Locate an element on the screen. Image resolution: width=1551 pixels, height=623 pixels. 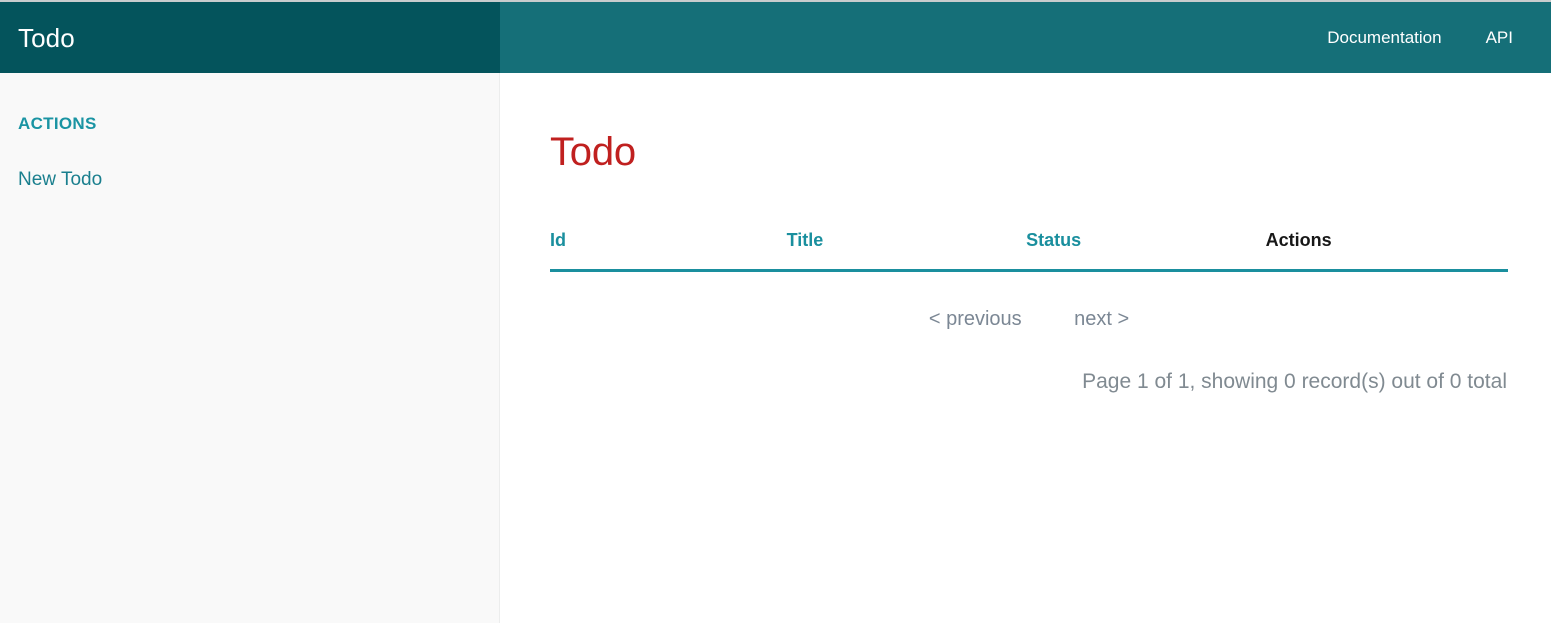
sort-link-status: Status is located at coordinates (1053, 240).